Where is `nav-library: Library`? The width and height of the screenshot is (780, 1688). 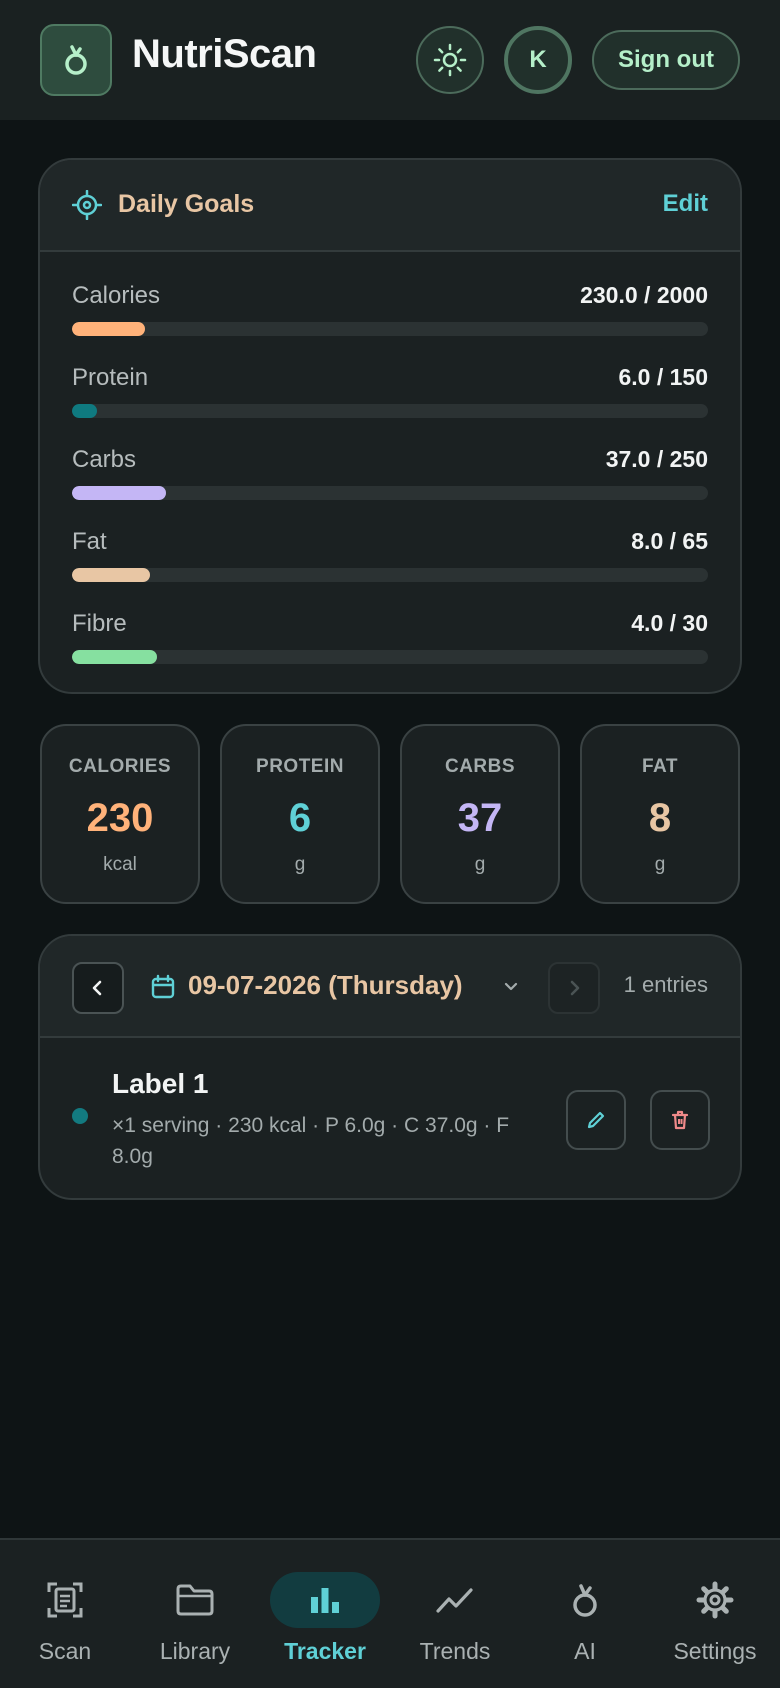 nav-library: Library is located at coordinates (195, 1614).